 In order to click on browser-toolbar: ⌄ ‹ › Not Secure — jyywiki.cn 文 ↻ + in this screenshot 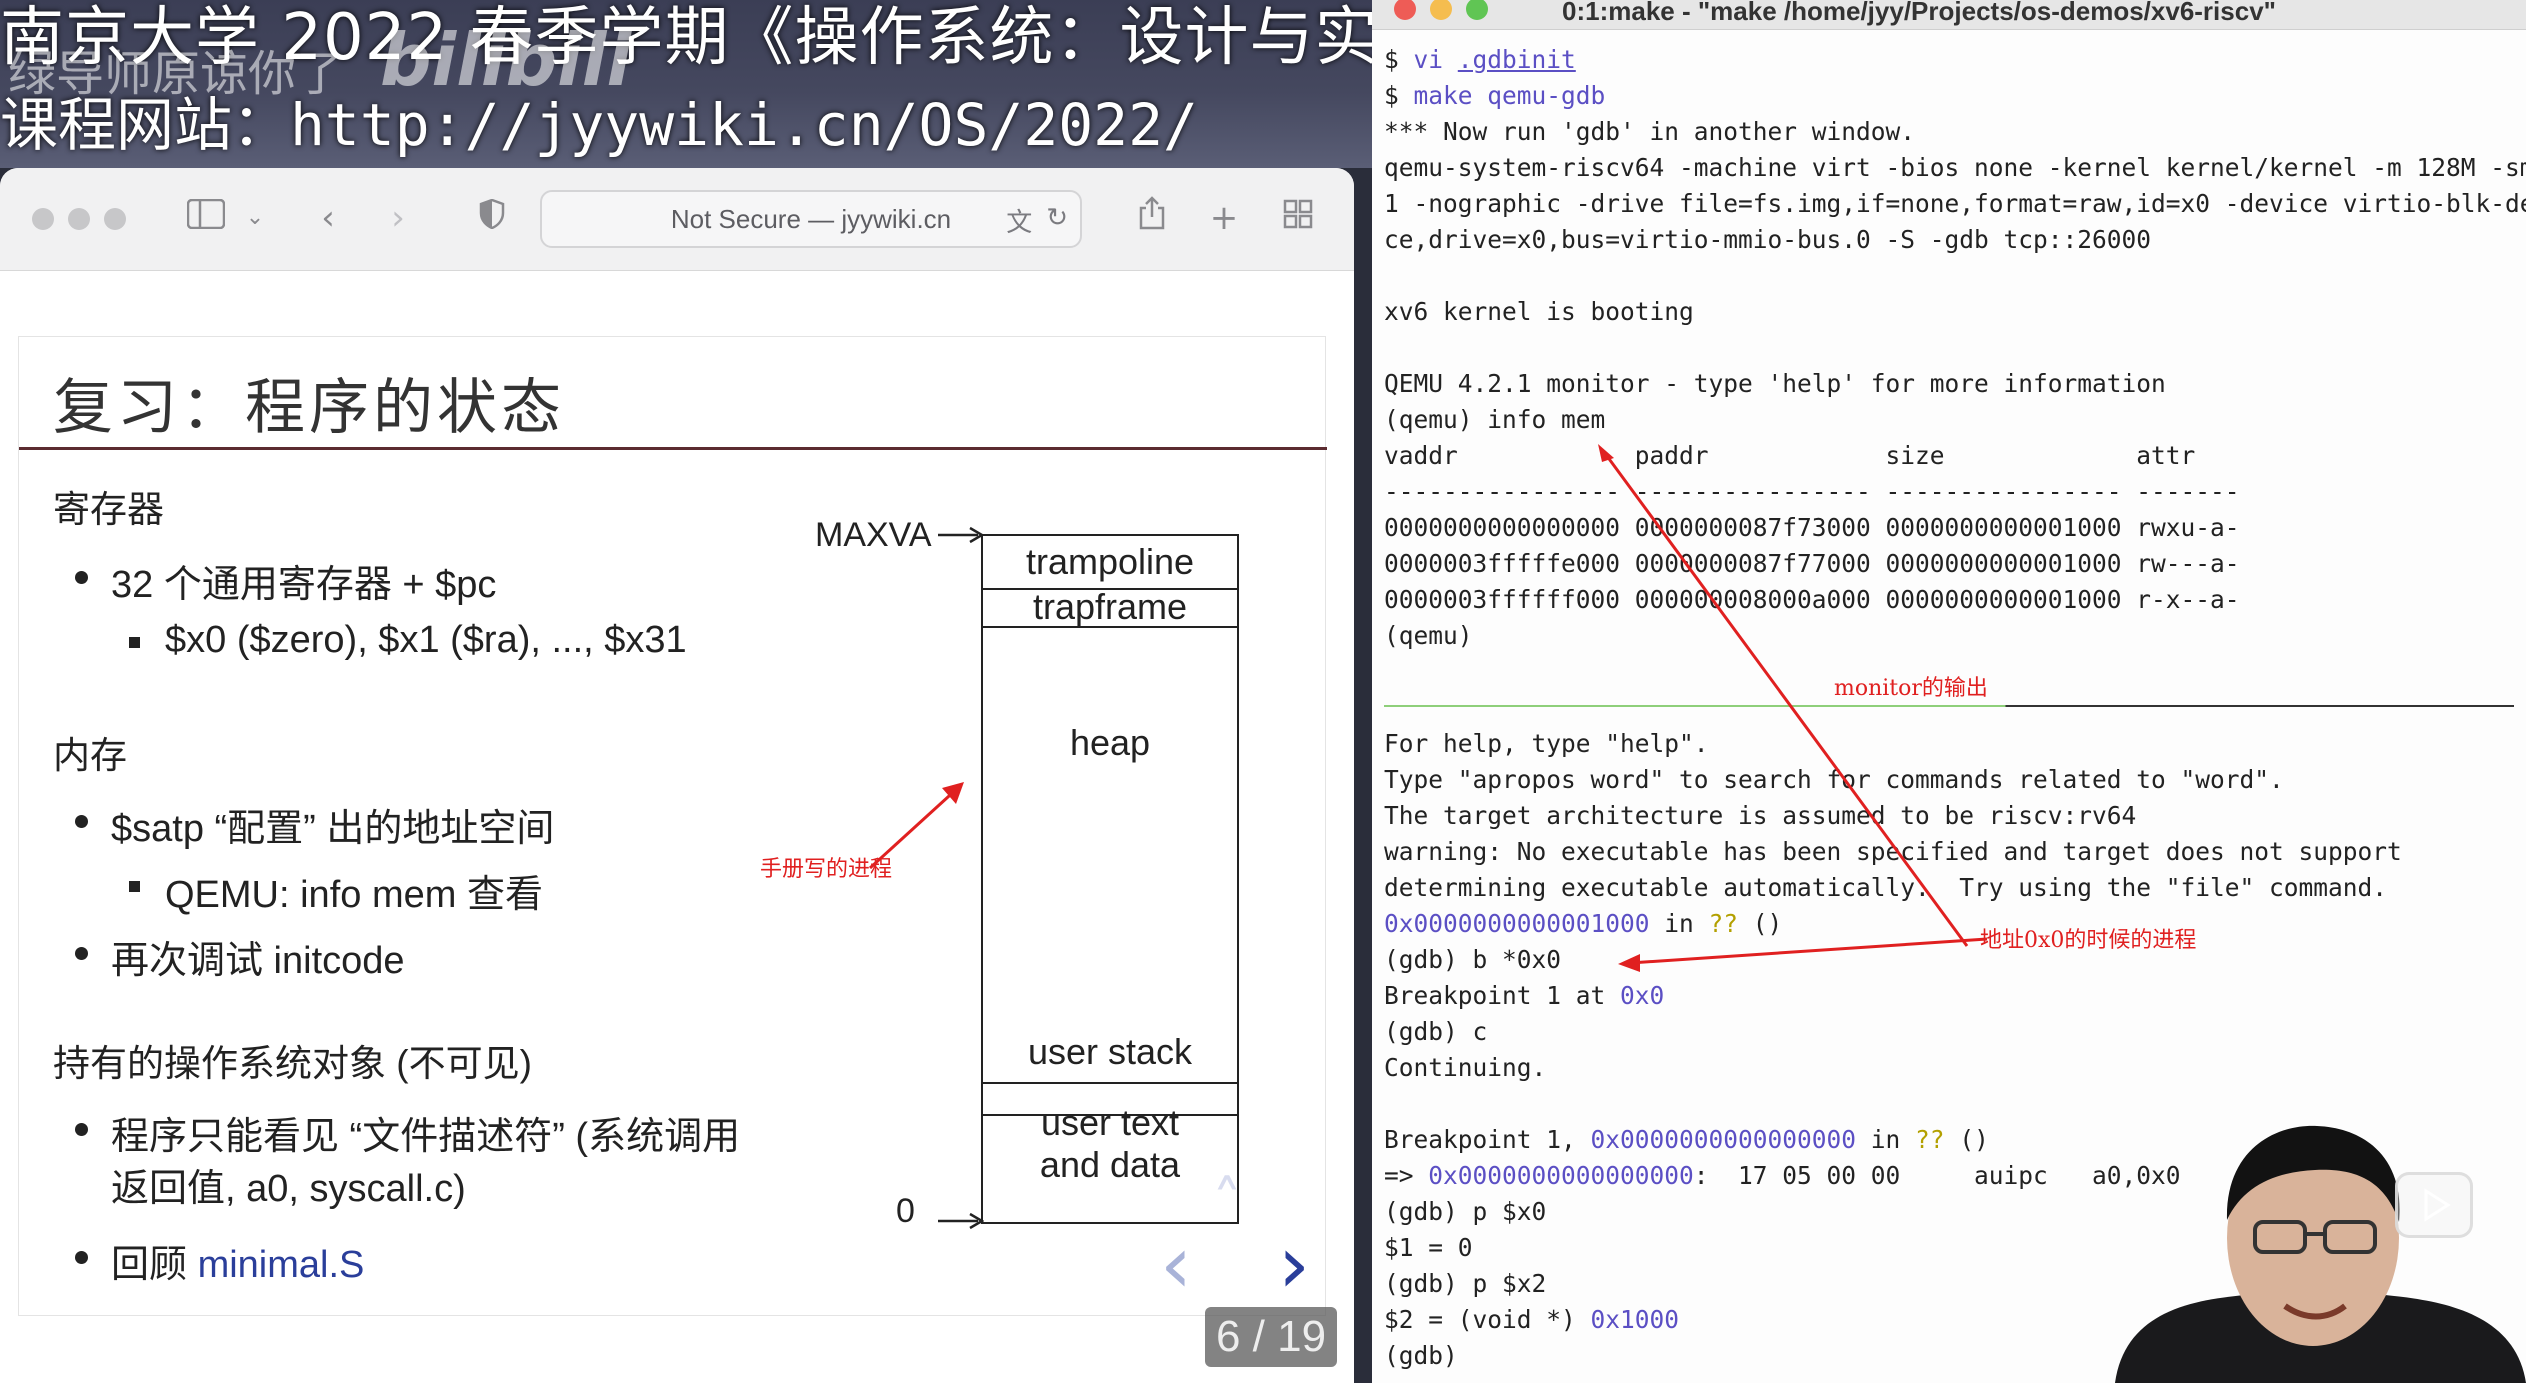, I will do `click(677, 219)`.